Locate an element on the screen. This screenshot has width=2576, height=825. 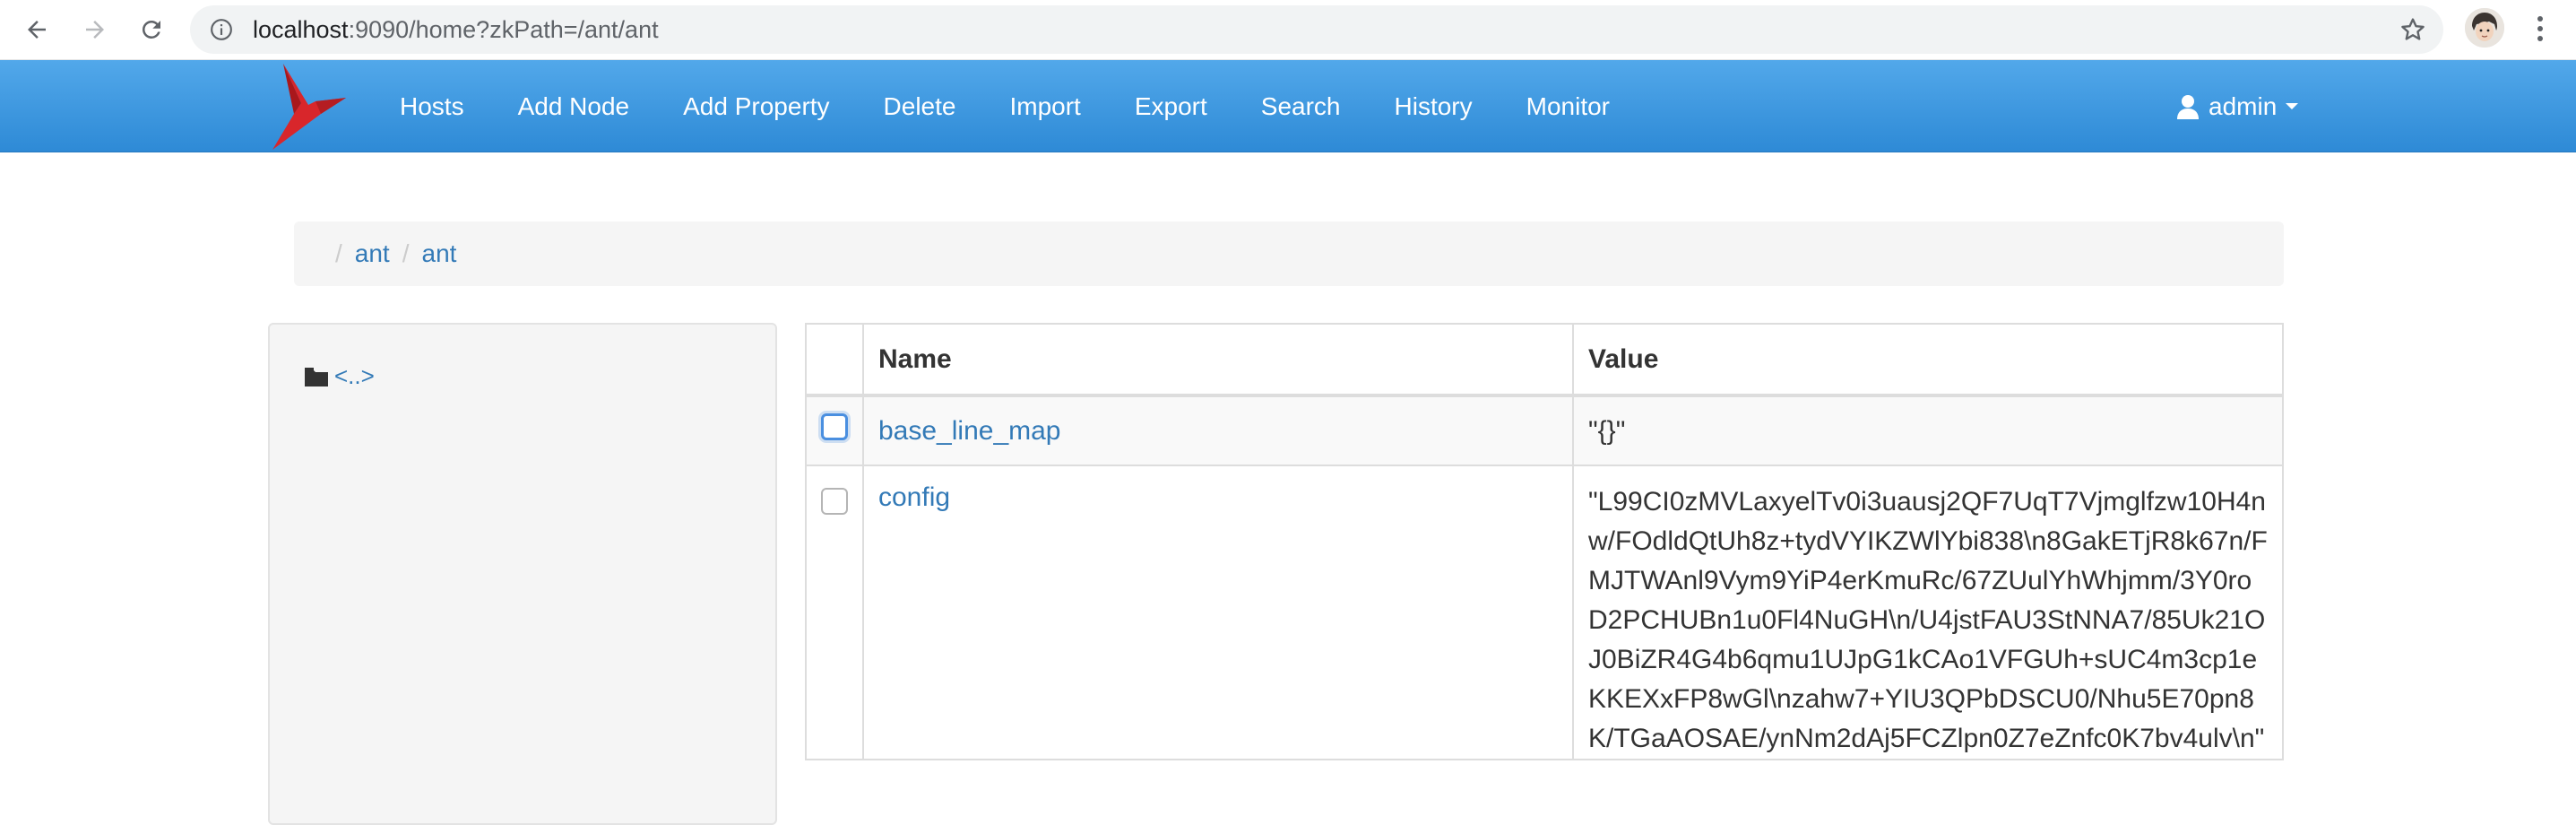
forward-button is located at coordinates (95, 29).